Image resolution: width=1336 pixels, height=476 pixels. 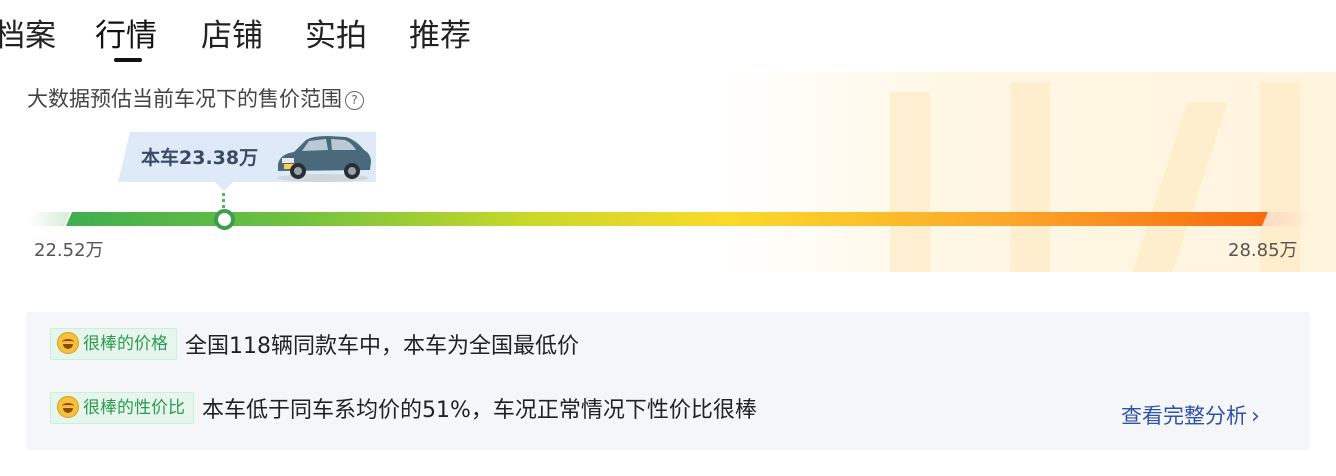 I want to click on range-max-label: 28.85万, so click(x=1263, y=250).